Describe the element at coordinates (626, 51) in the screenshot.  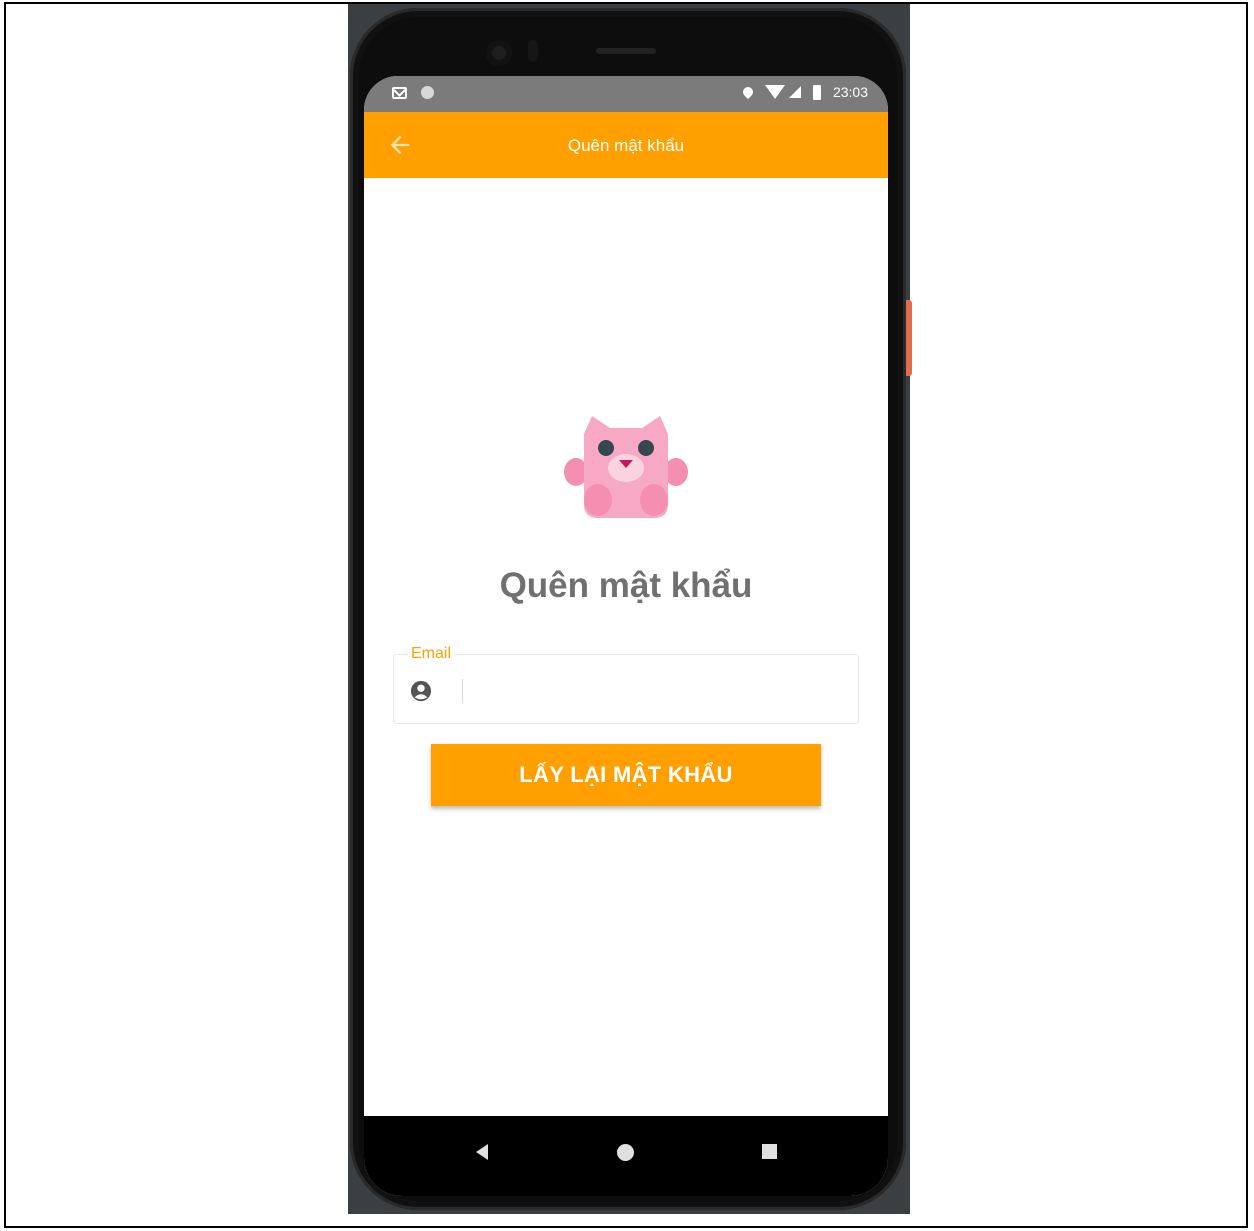
I see `earpiece-speaker` at that location.